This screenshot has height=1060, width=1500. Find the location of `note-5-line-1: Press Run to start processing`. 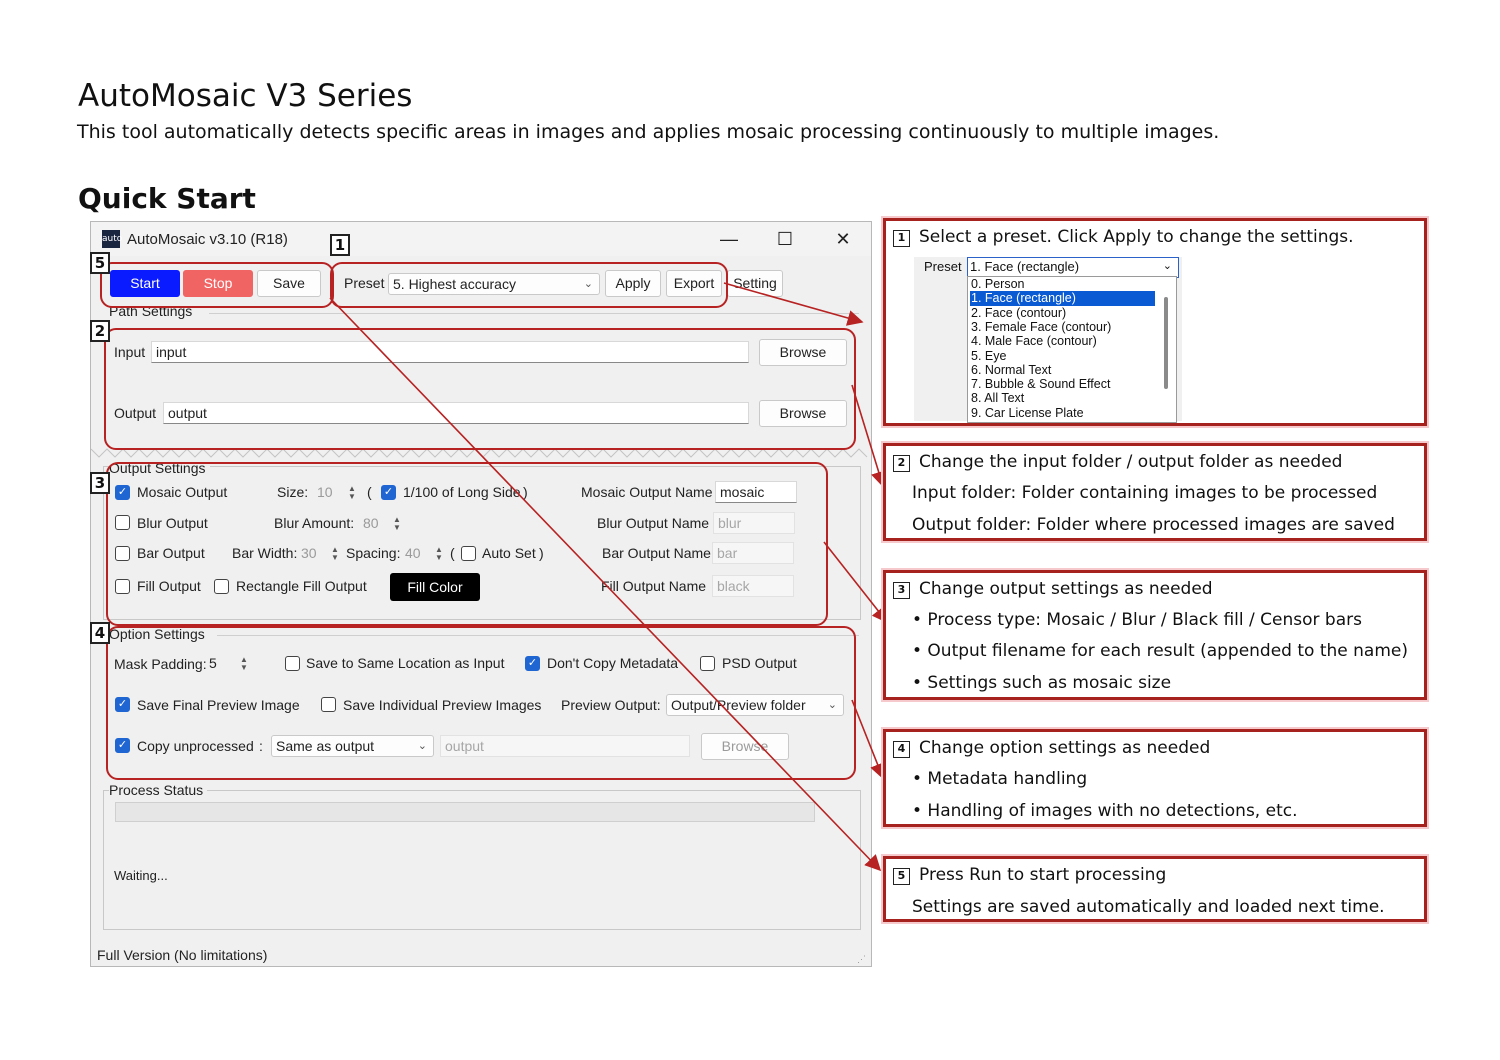

note-5-line-1: Press Run to start processing is located at coordinates (1043, 875).